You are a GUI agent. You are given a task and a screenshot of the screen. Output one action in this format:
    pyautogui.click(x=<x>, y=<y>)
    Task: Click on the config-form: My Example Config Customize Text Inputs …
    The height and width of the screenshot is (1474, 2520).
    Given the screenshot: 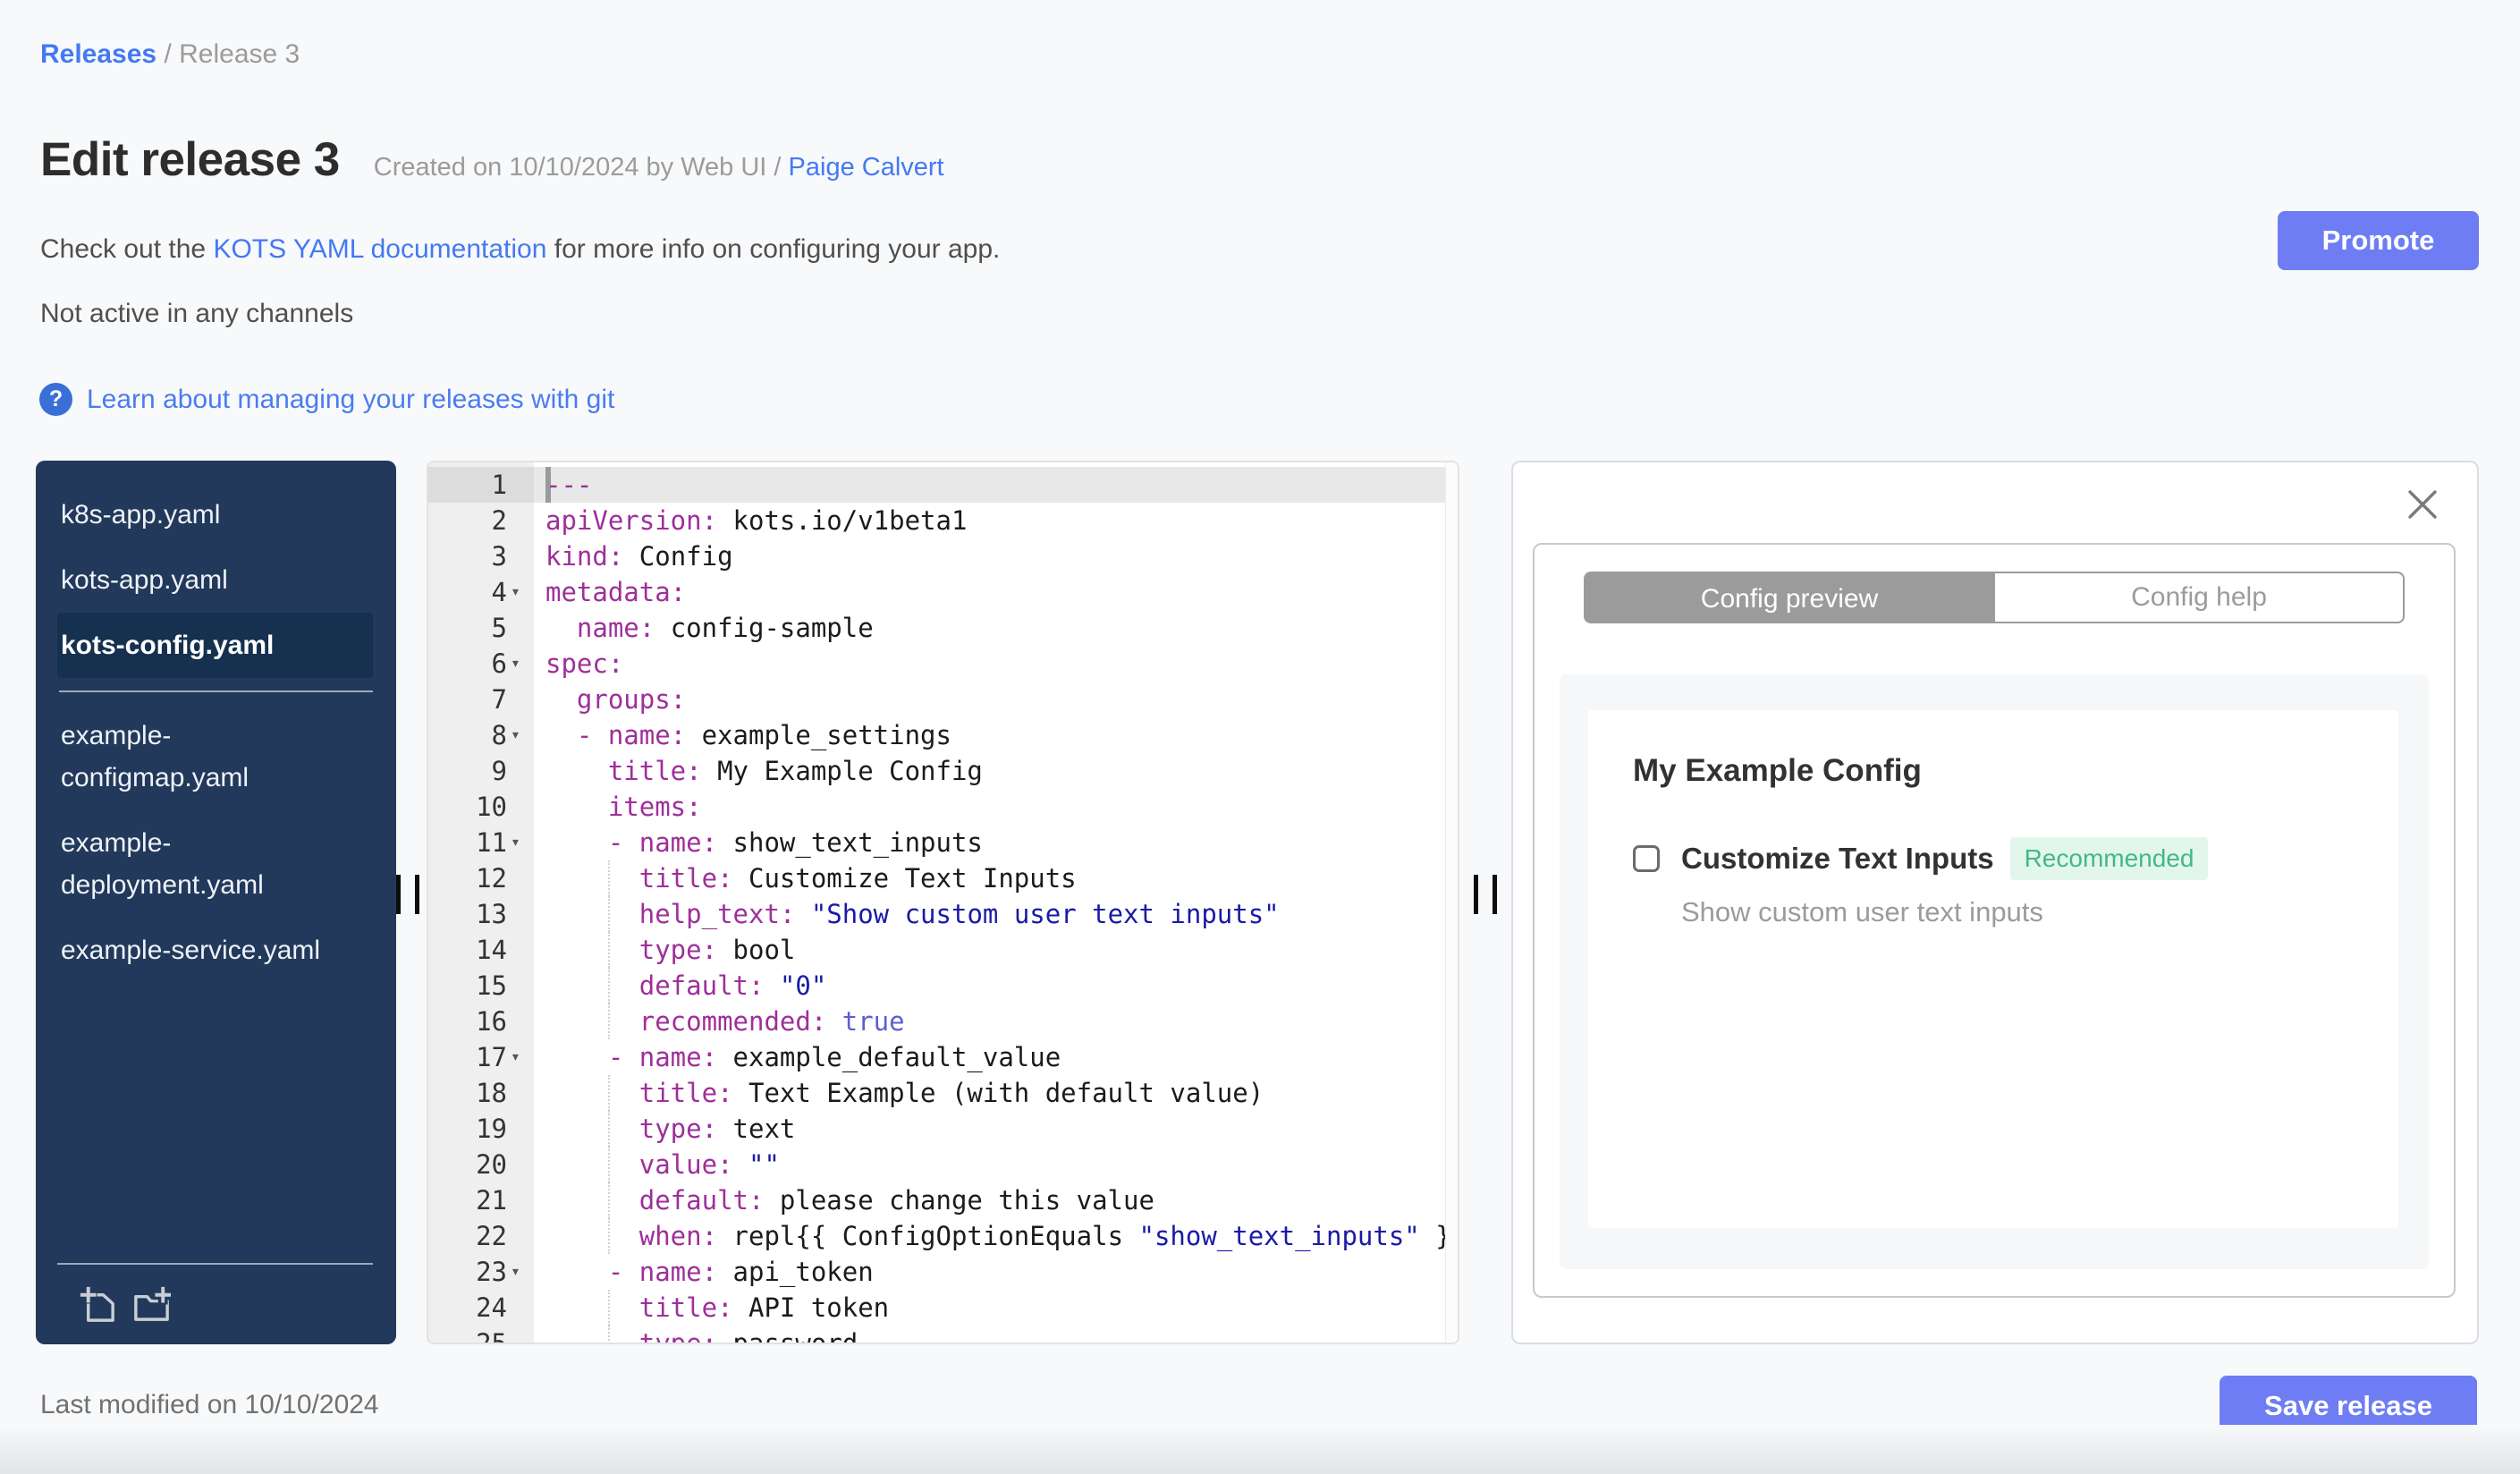 What is the action you would take?
    pyautogui.click(x=1993, y=969)
    